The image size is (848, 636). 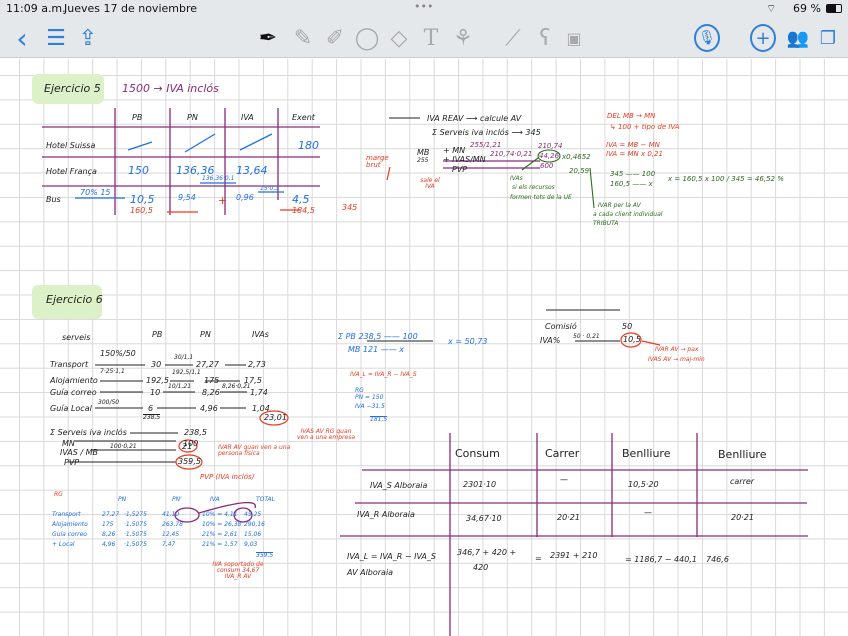 I want to click on note-text: AV Alboraia, so click(x=370, y=572).